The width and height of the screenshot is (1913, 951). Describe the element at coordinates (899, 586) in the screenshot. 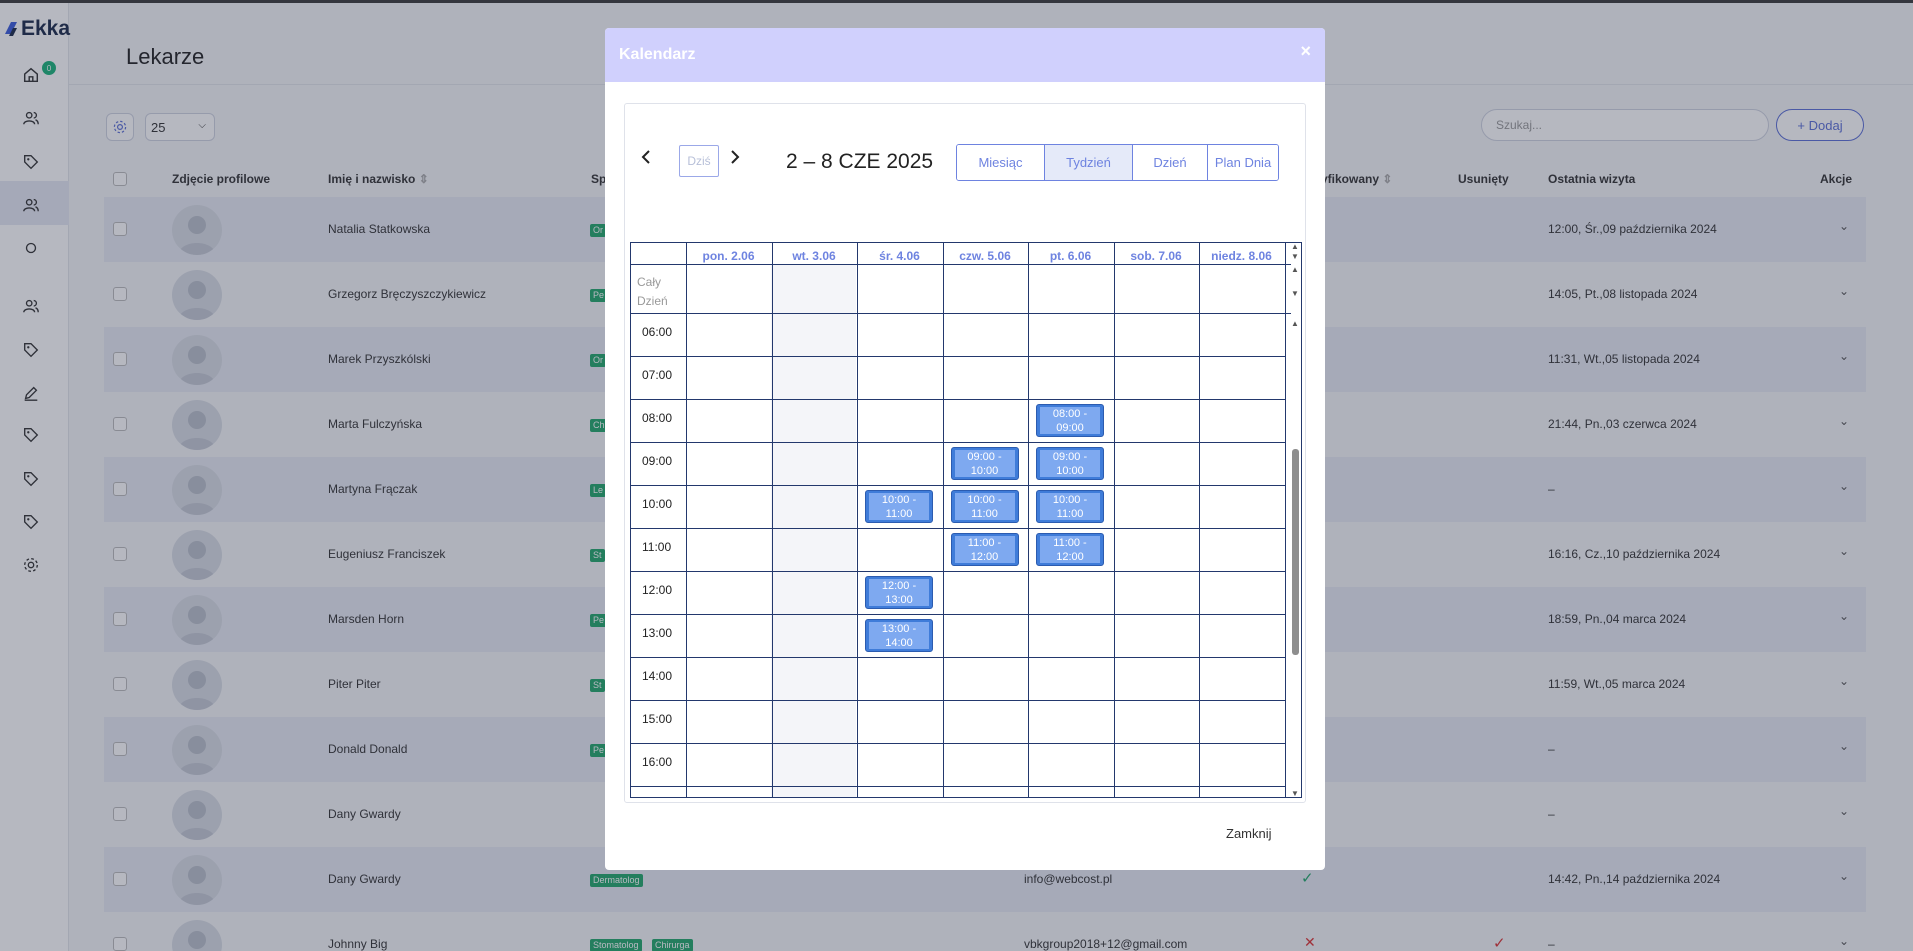

I see `event-time-start: 12:00 -` at that location.